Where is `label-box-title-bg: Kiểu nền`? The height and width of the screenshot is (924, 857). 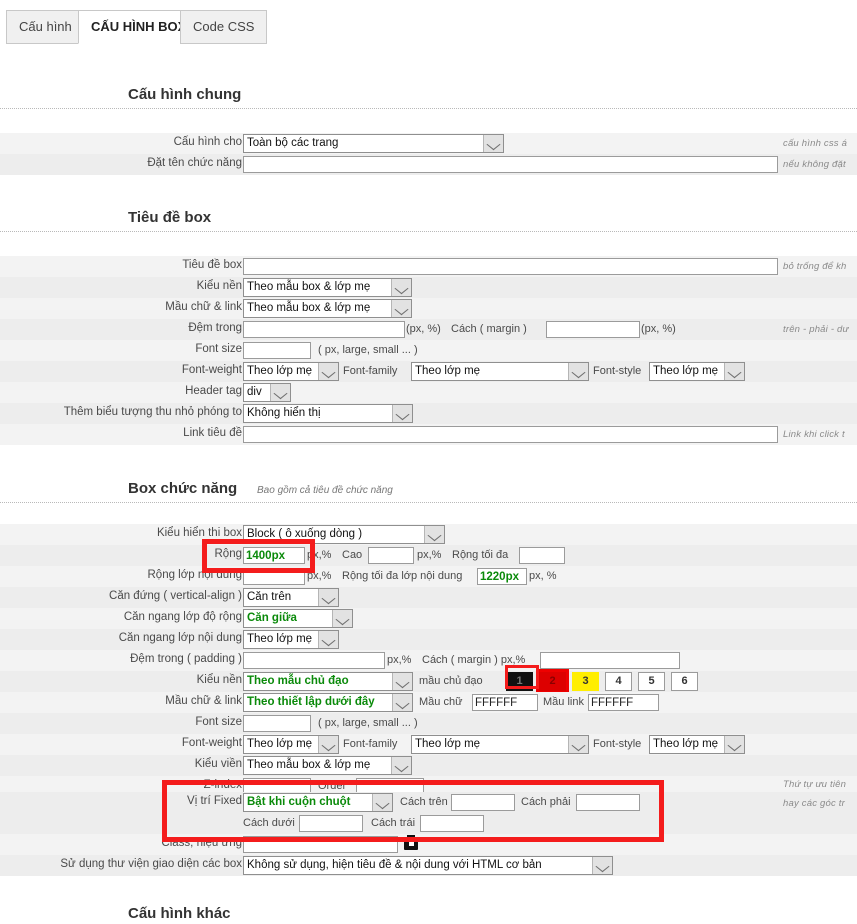 label-box-title-bg: Kiểu nền is located at coordinates (219, 286).